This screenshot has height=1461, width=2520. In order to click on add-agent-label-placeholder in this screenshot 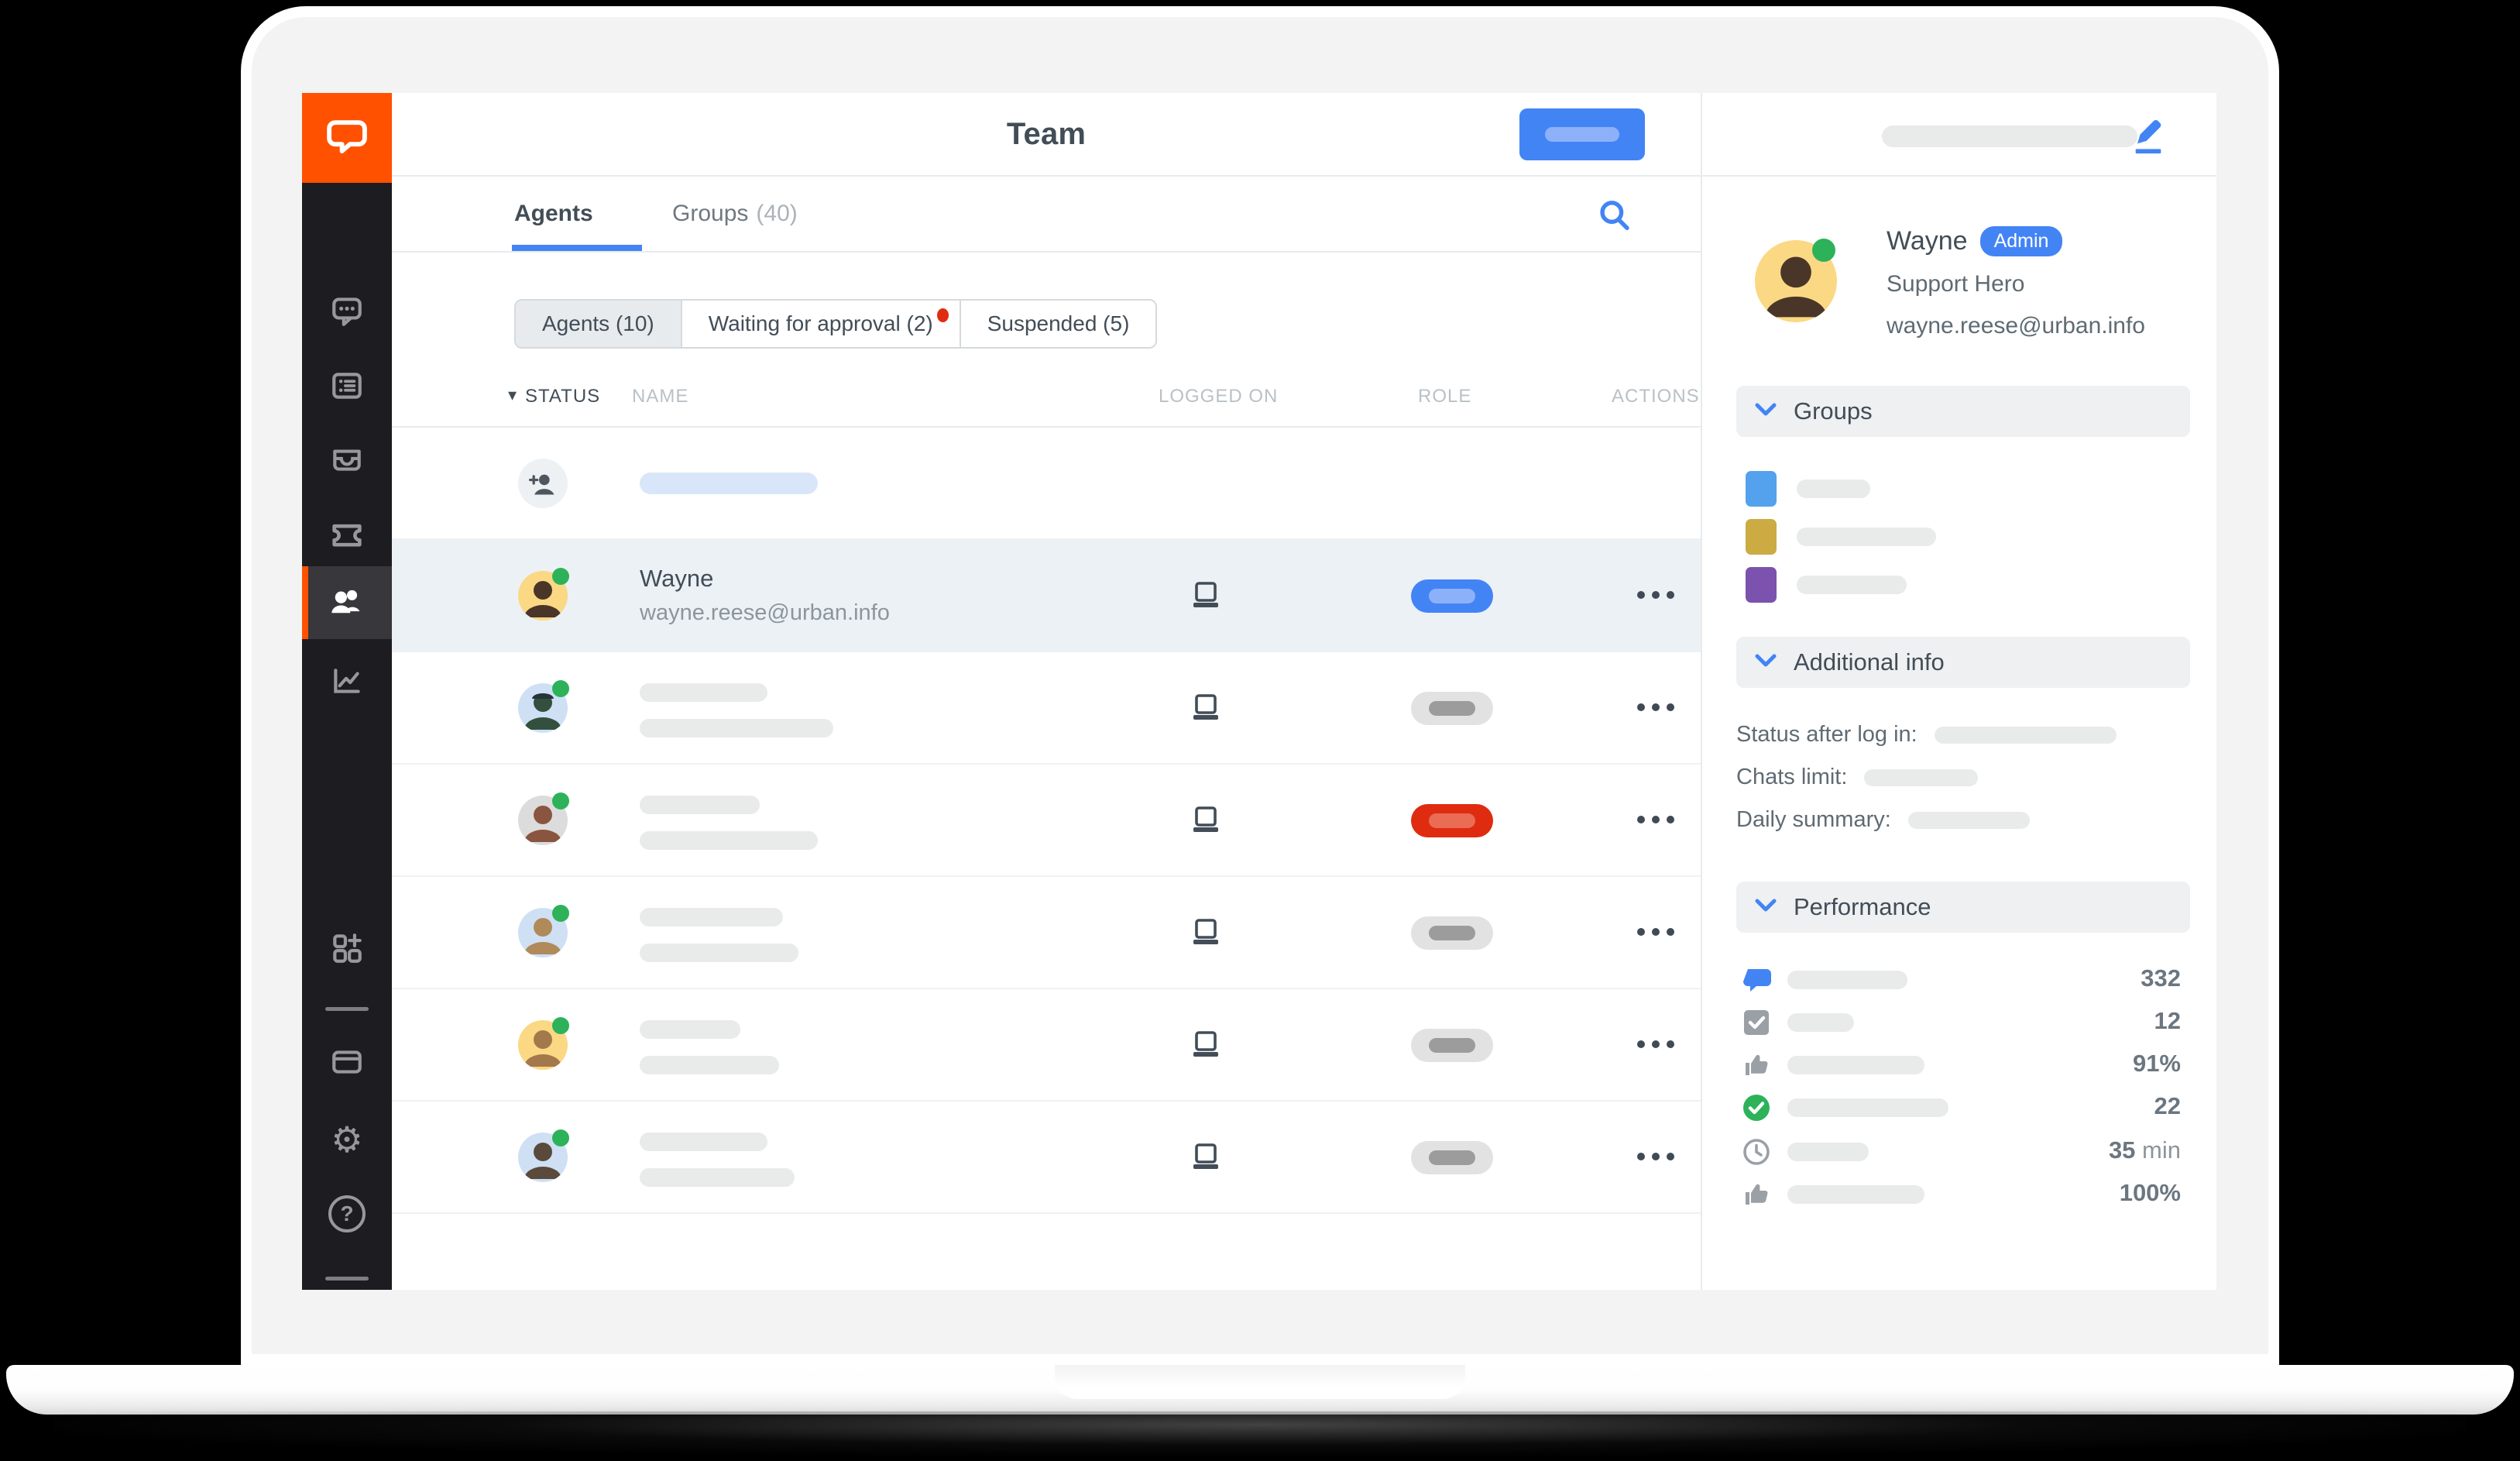, I will do `click(729, 483)`.